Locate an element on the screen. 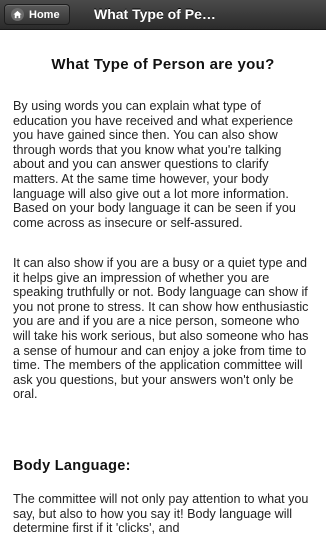 The width and height of the screenshot is (326, 536). article-heading: What Type of Person are you? is located at coordinates (163, 64).